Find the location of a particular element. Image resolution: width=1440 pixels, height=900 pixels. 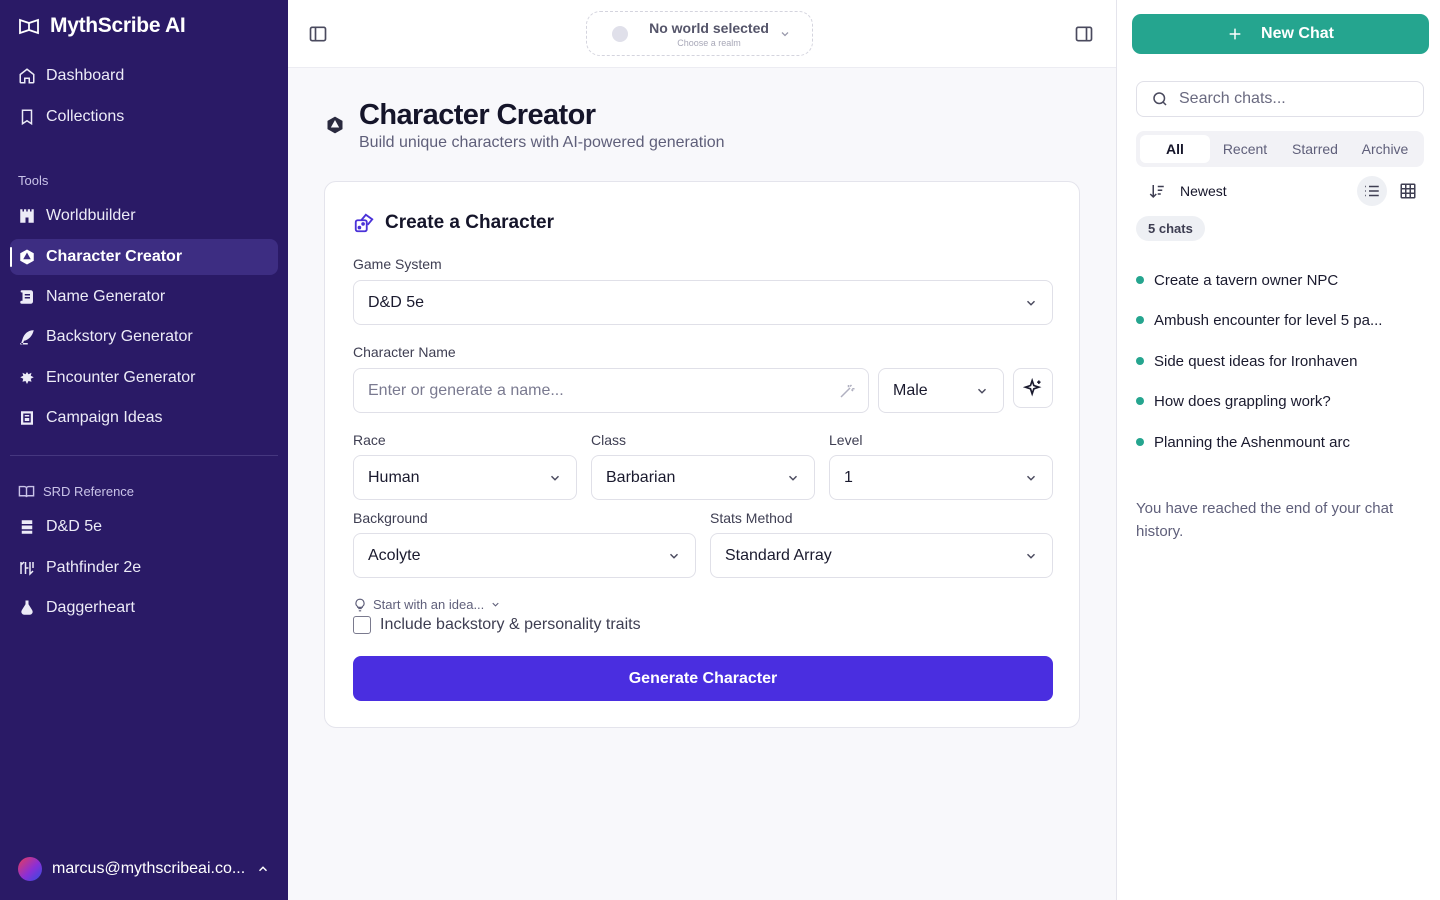

world-selector: No world selected Choose a realm is located at coordinates (699, 33).